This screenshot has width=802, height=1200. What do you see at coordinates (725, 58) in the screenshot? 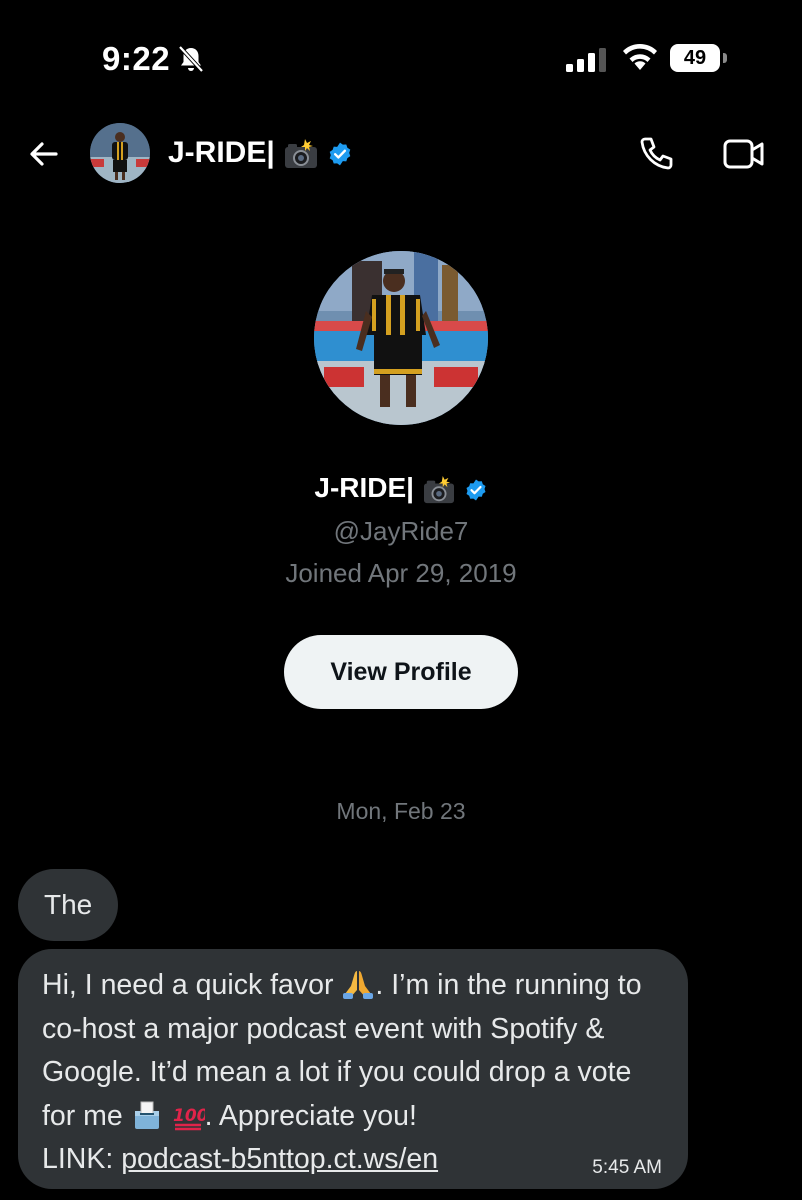
I see `battery-tip` at bounding box center [725, 58].